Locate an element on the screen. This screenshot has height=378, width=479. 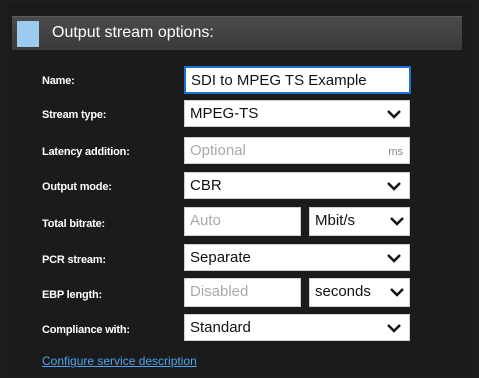
ebp-length-label: EBP length: is located at coordinates (72, 295).